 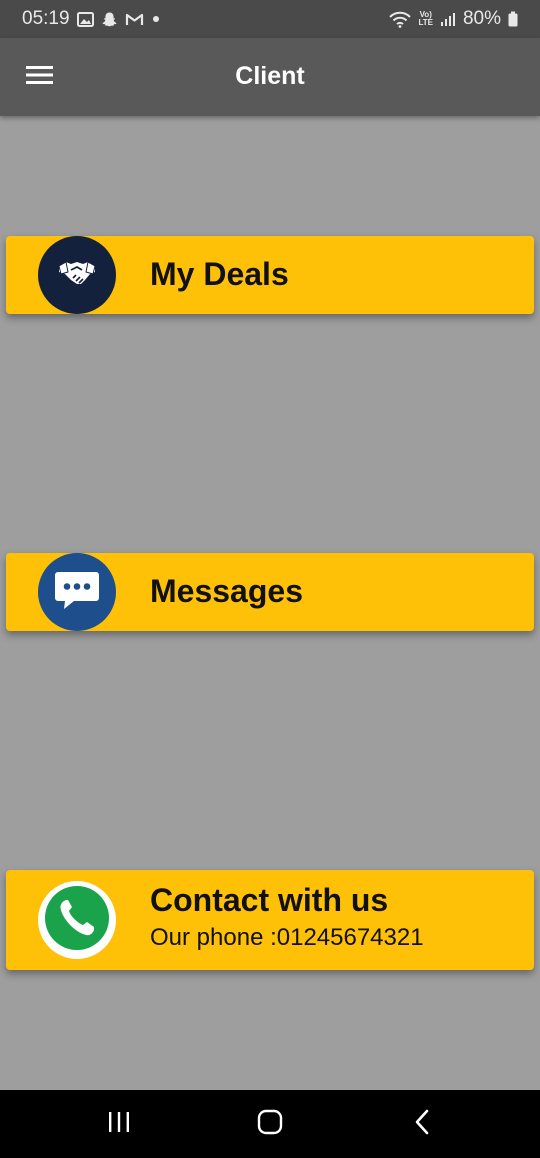 I want to click on contact-card: Contact with us Our phone :01245674321, so click(x=270, y=920).